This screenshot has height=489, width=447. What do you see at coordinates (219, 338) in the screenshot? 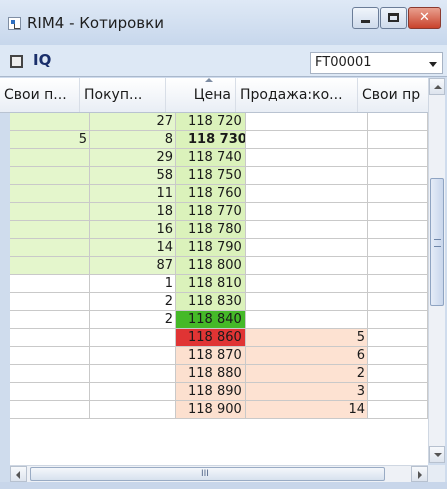
I see `table-row: 118 860 5` at bounding box center [219, 338].